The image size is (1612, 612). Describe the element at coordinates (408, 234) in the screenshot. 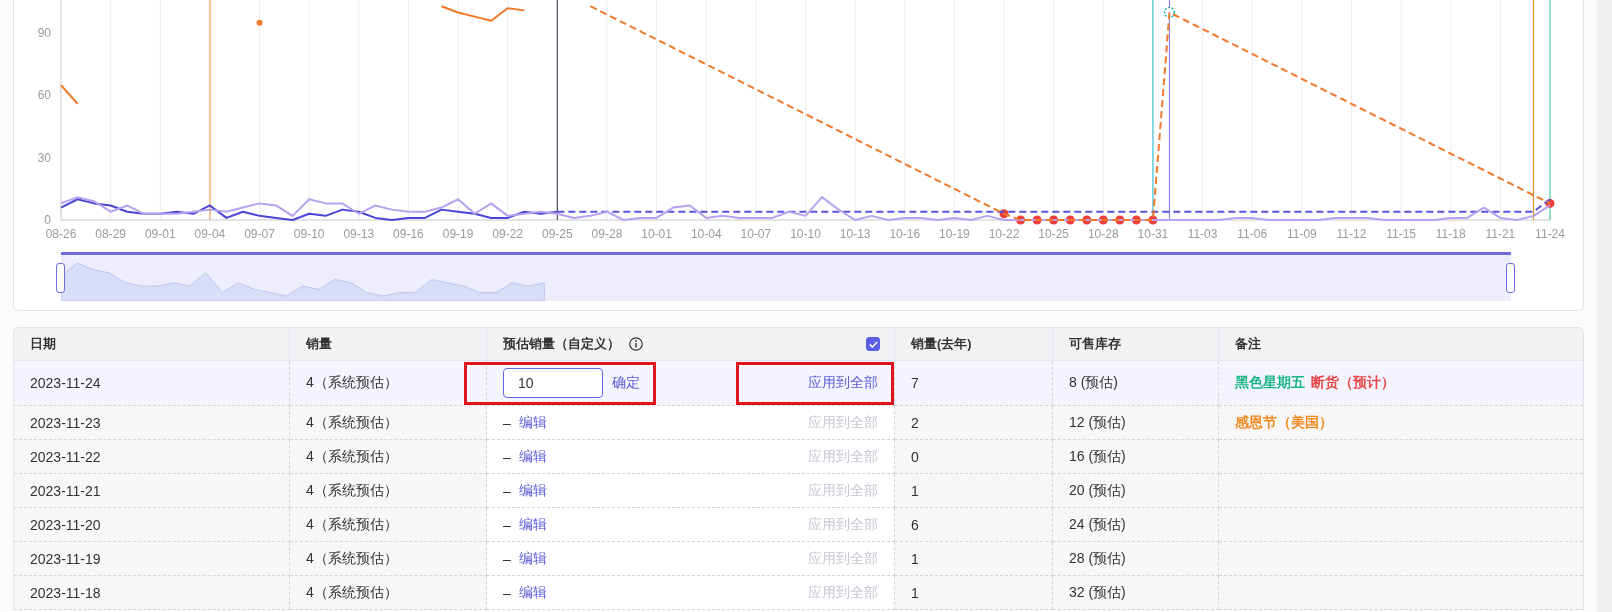

I see `axis-label: 09-16` at that location.